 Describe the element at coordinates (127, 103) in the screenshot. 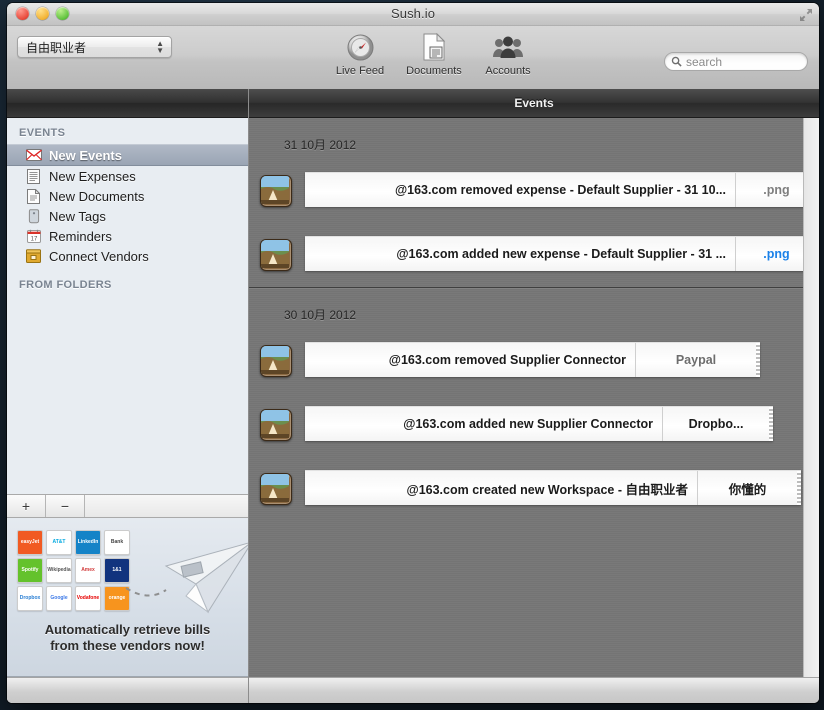

I see `sidebar-header-strip` at that location.